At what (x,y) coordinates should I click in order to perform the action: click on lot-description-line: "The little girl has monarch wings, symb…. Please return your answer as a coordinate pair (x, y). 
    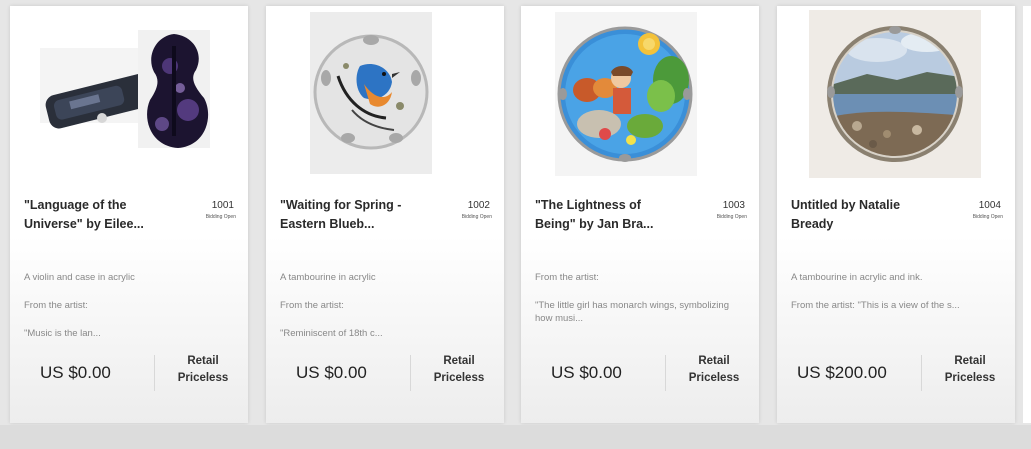
    Looking at the image, I should click on (632, 312).